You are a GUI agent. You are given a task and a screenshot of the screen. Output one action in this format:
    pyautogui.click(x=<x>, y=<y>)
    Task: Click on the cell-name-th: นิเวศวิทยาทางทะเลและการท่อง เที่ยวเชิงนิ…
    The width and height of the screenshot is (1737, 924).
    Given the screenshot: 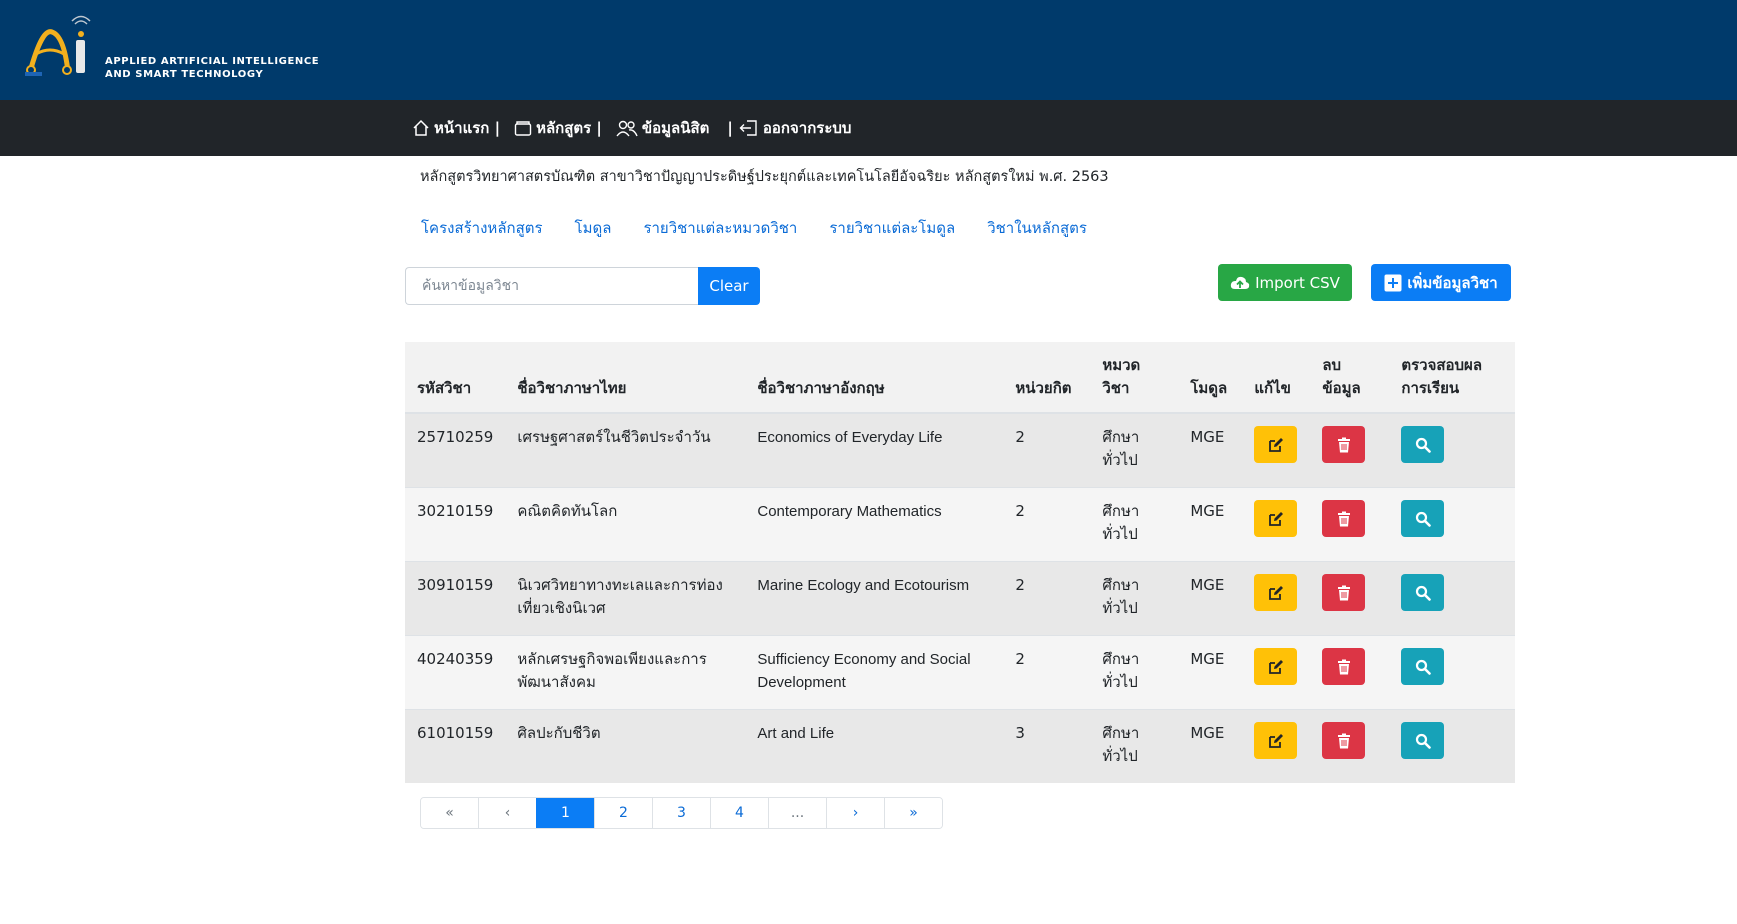 What is the action you would take?
    pyautogui.click(x=625, y=598)
    